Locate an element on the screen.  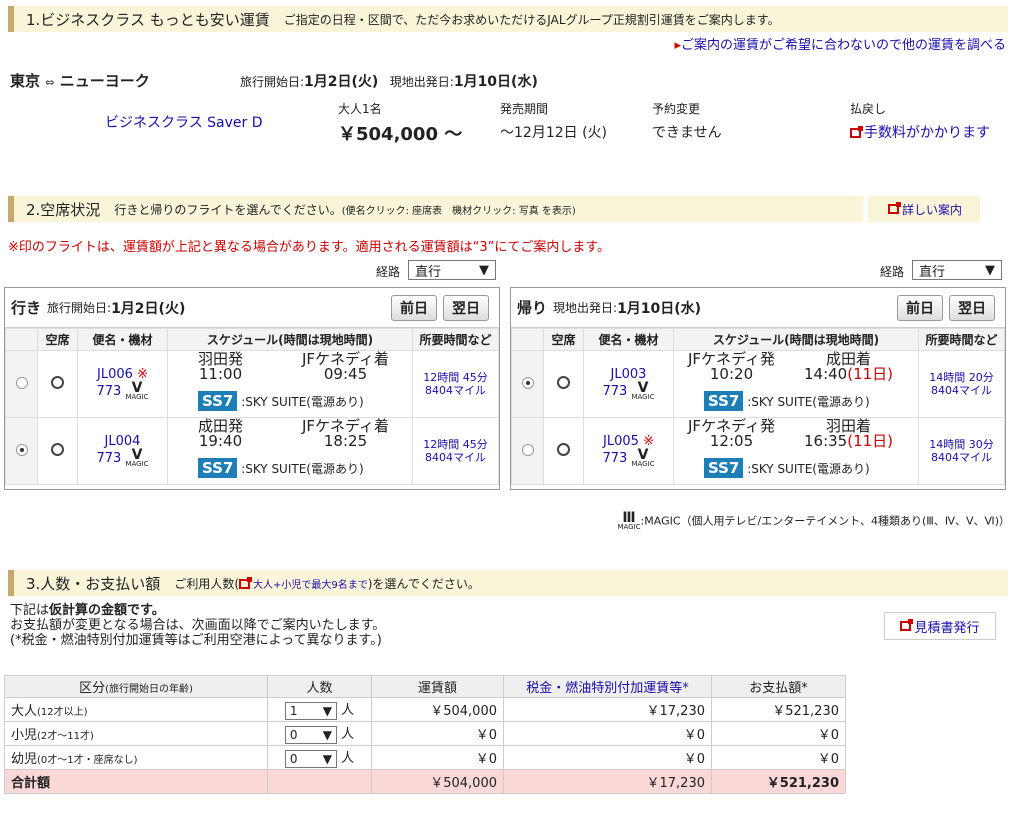
fare-name: ビジネスクラス Saver D is located at coordinates (184, 122).